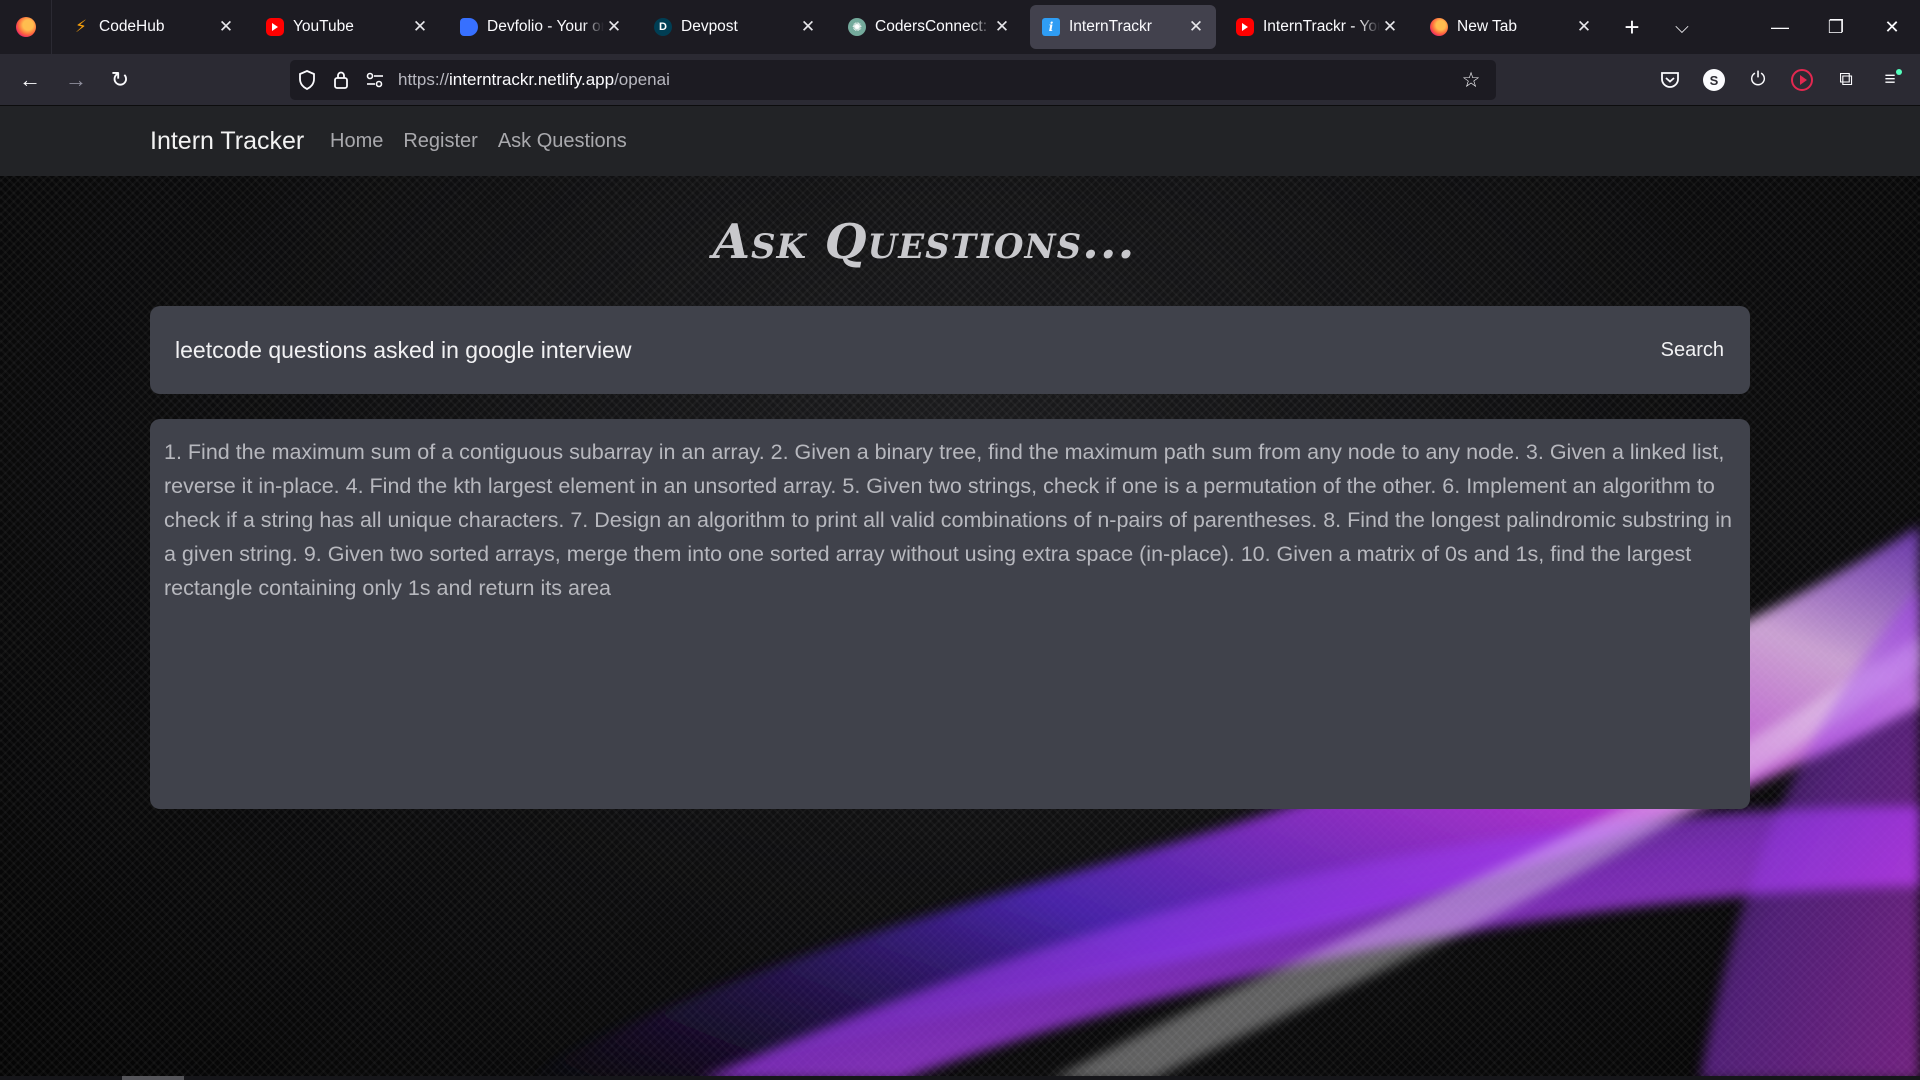 The image size is (1920, 1080). What do you see at coordinates (933, 26) in the screenshot?
I see `tab-title: CodersConnect: In` at bounding box center [933, 26].